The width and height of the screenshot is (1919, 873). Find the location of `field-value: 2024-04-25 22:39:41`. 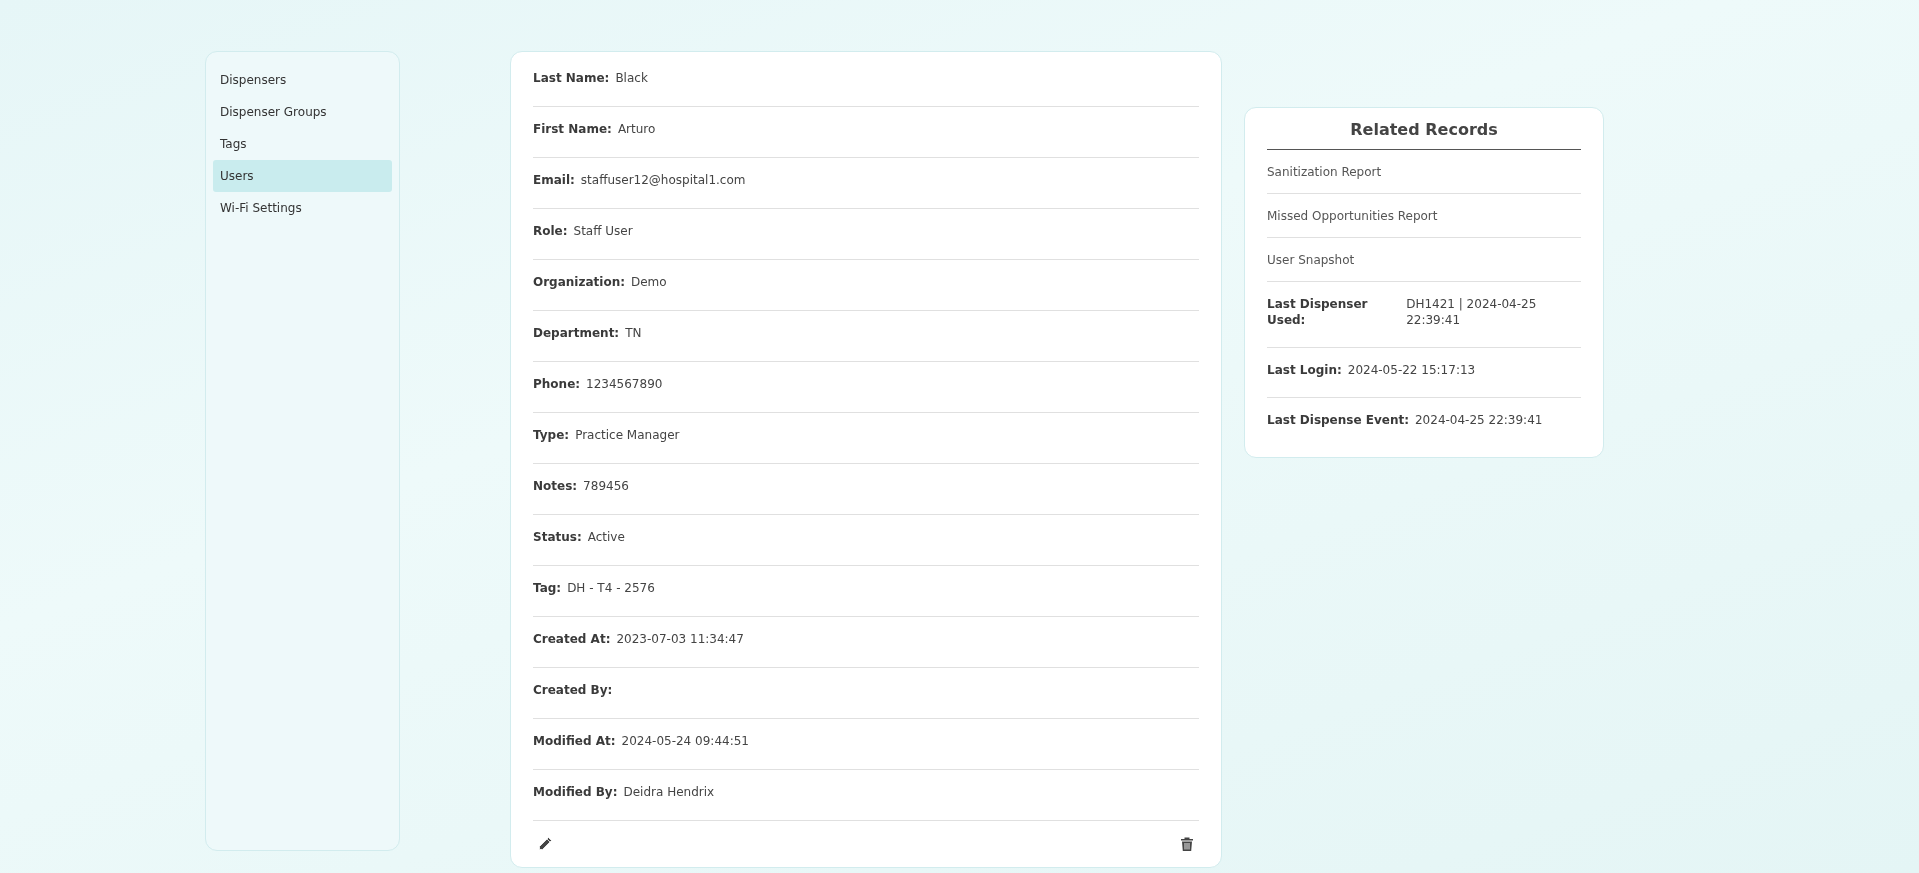

field-value: 2024-04-25 22:39:41 is located at coordinates (1479, 420).